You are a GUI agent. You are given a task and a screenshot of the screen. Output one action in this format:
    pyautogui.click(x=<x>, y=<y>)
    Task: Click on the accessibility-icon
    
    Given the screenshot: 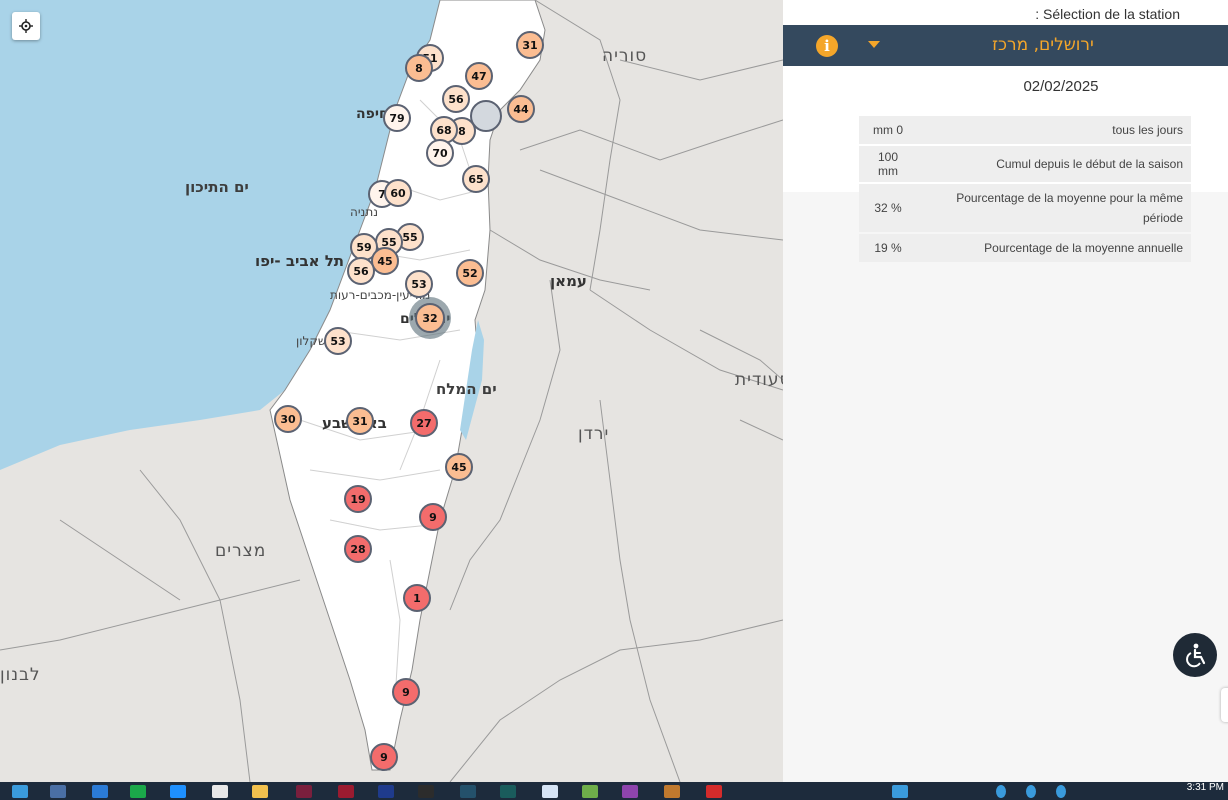 What is the action you would take?
    pyautogui.click(x=1196, y=655)
    